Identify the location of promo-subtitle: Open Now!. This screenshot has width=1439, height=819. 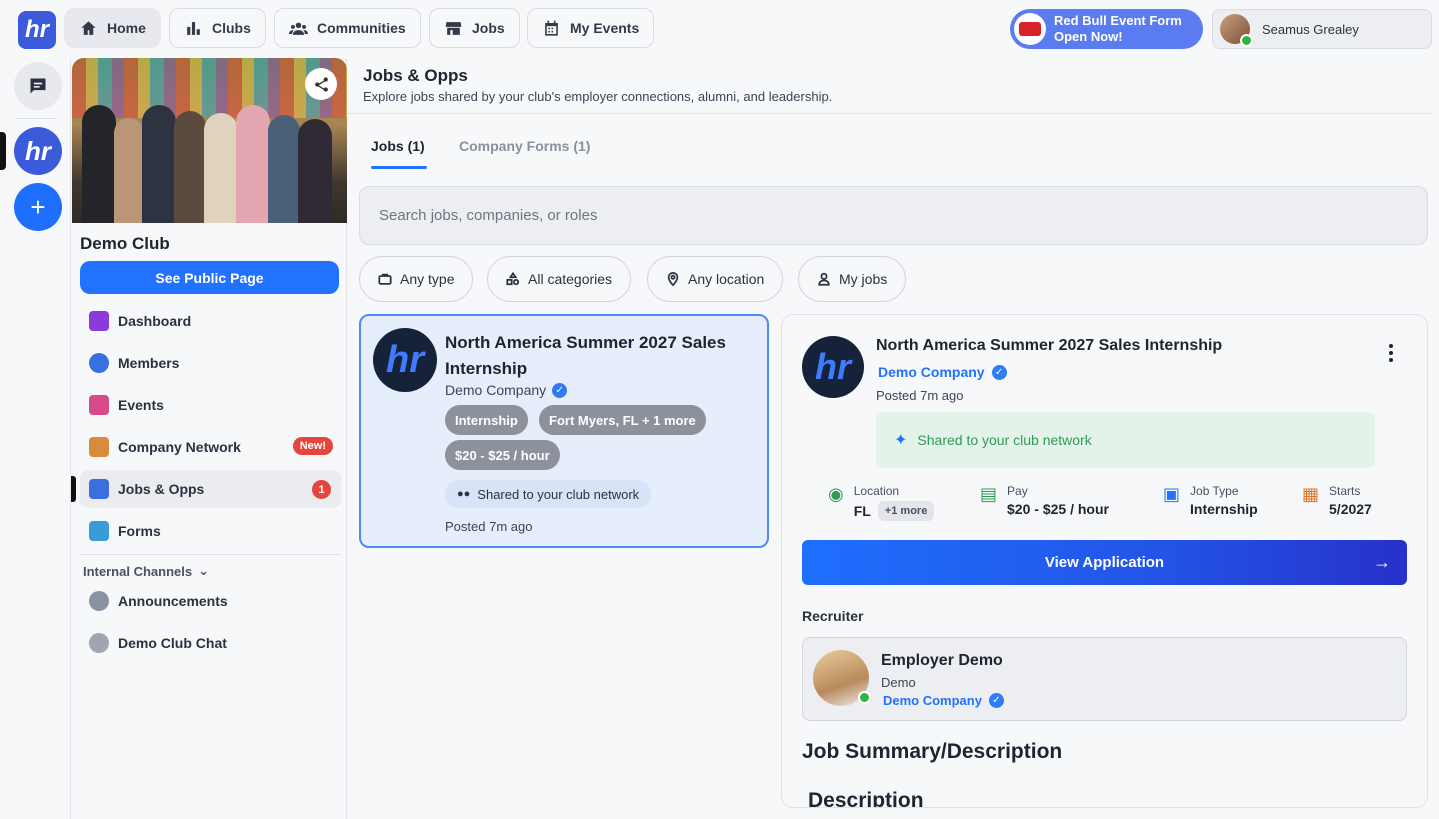
(1088, 36).